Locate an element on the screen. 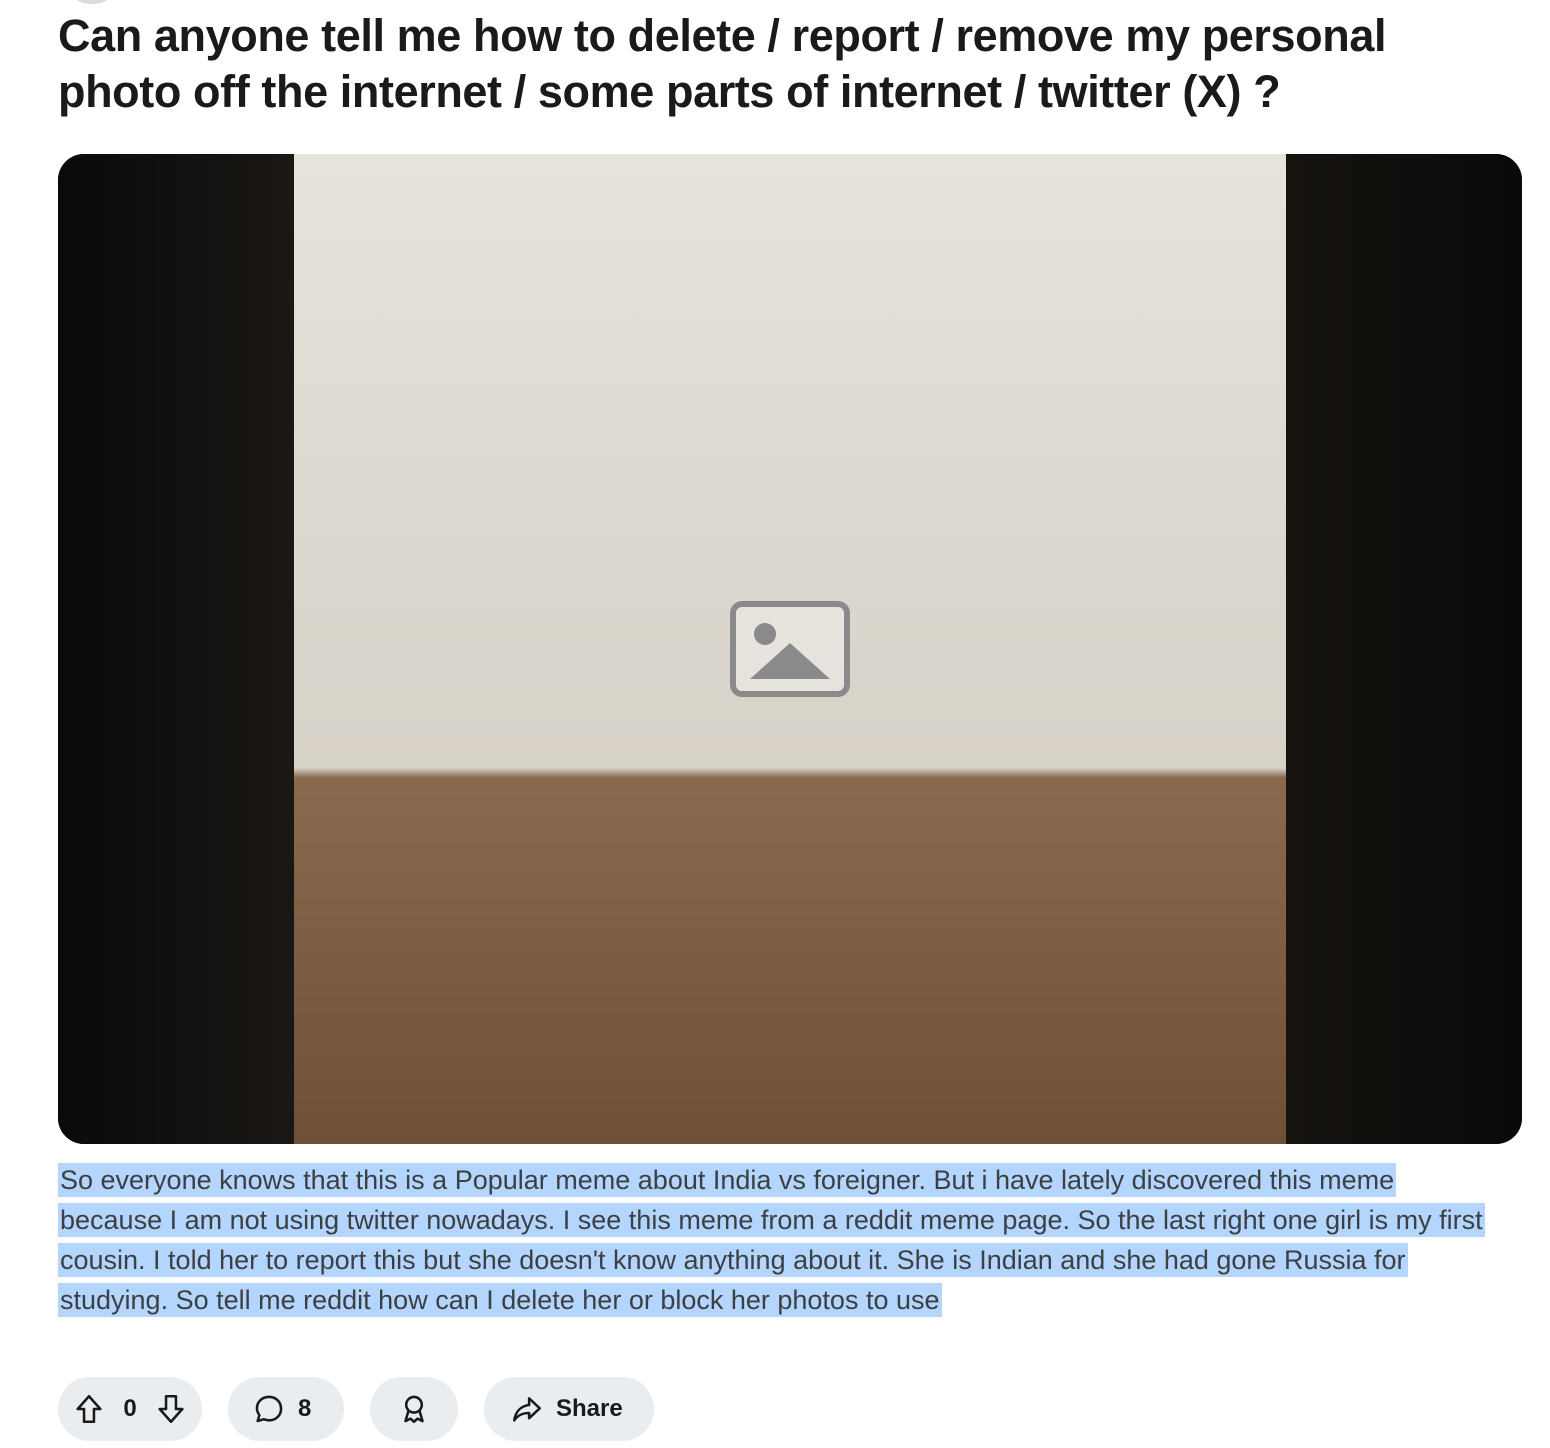 This screenshot has width=1550, height=1448. vote-count: 0 is located at coordinates (130, 1408).